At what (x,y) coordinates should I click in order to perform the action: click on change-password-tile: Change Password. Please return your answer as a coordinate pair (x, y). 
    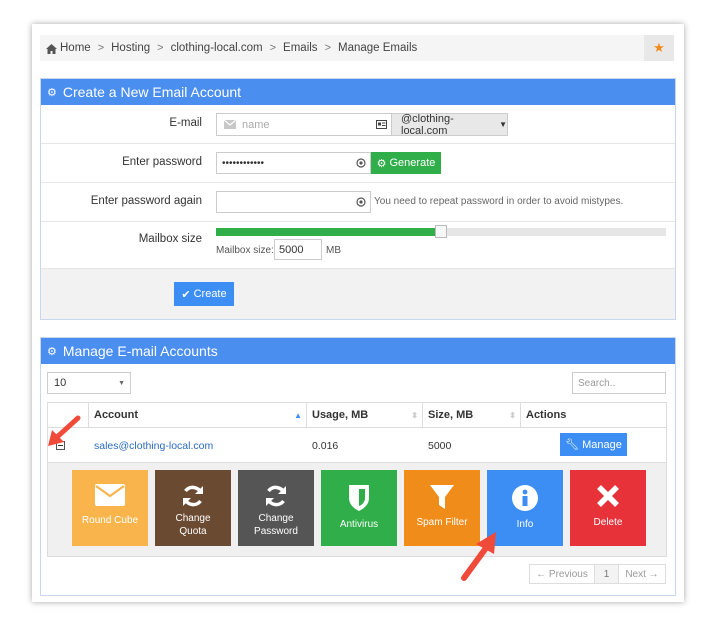
    Looking at the image, I should click on (276, 508).